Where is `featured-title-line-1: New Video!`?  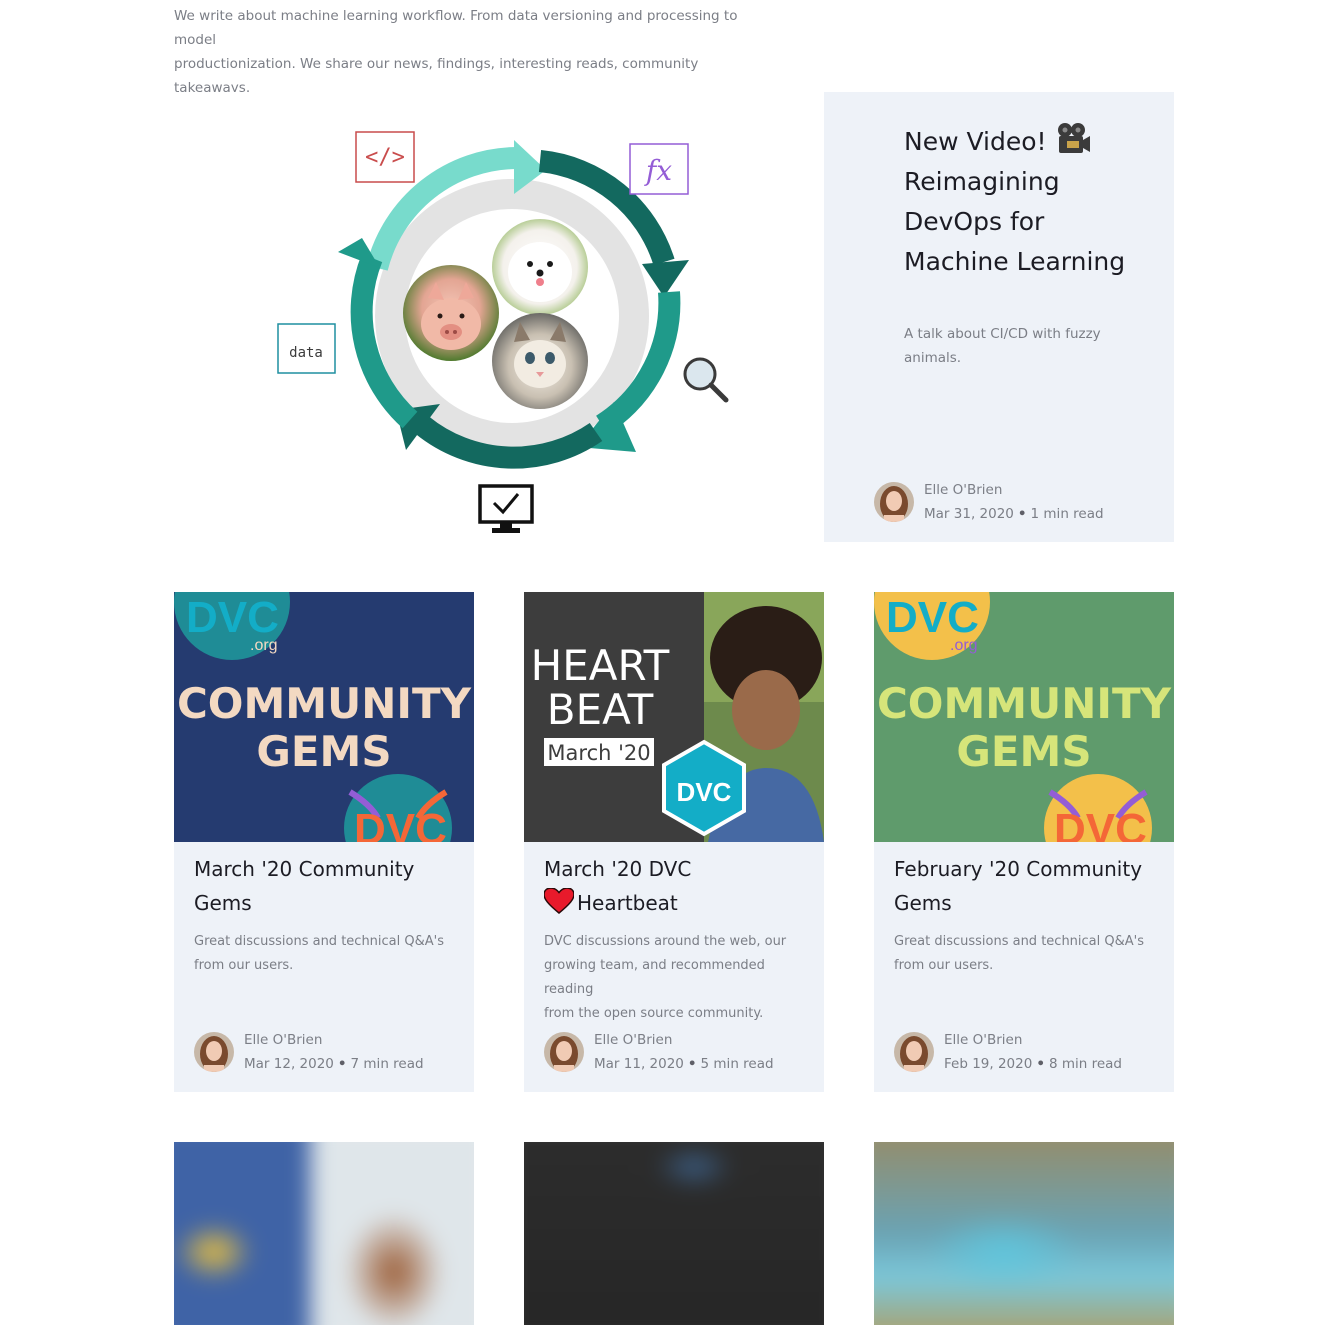
featured-title-line-1: New Video! is located at coordinates (975, 141).